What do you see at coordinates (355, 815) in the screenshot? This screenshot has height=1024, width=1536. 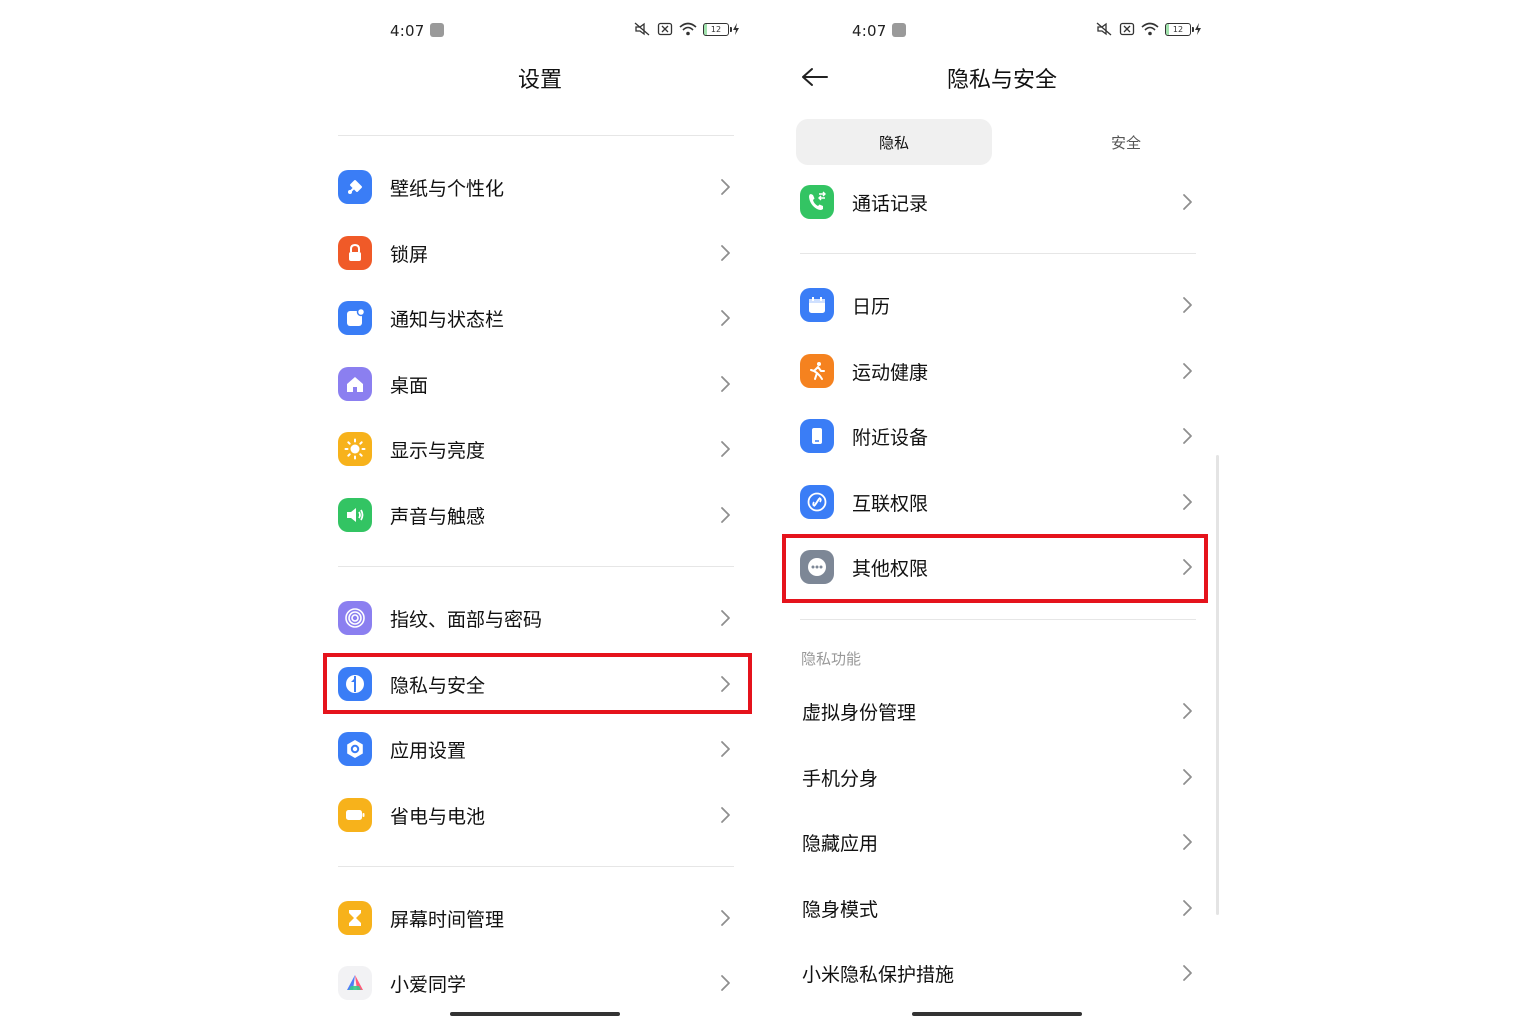 I see `battery-icon` at bounding box center [355, 815].